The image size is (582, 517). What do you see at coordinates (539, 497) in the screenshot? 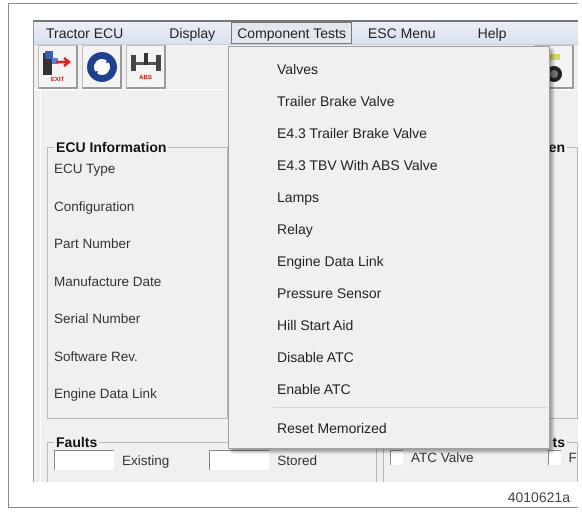
I see `figure-caption: 4010621a` at bounding box center [539, 497].